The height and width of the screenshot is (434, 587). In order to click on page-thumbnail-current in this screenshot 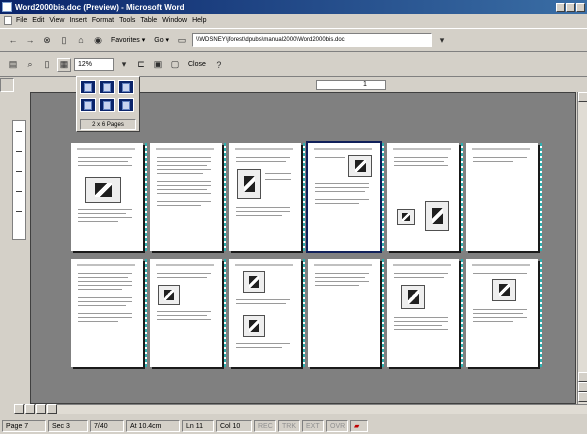, I will do `click(345, 197)`.